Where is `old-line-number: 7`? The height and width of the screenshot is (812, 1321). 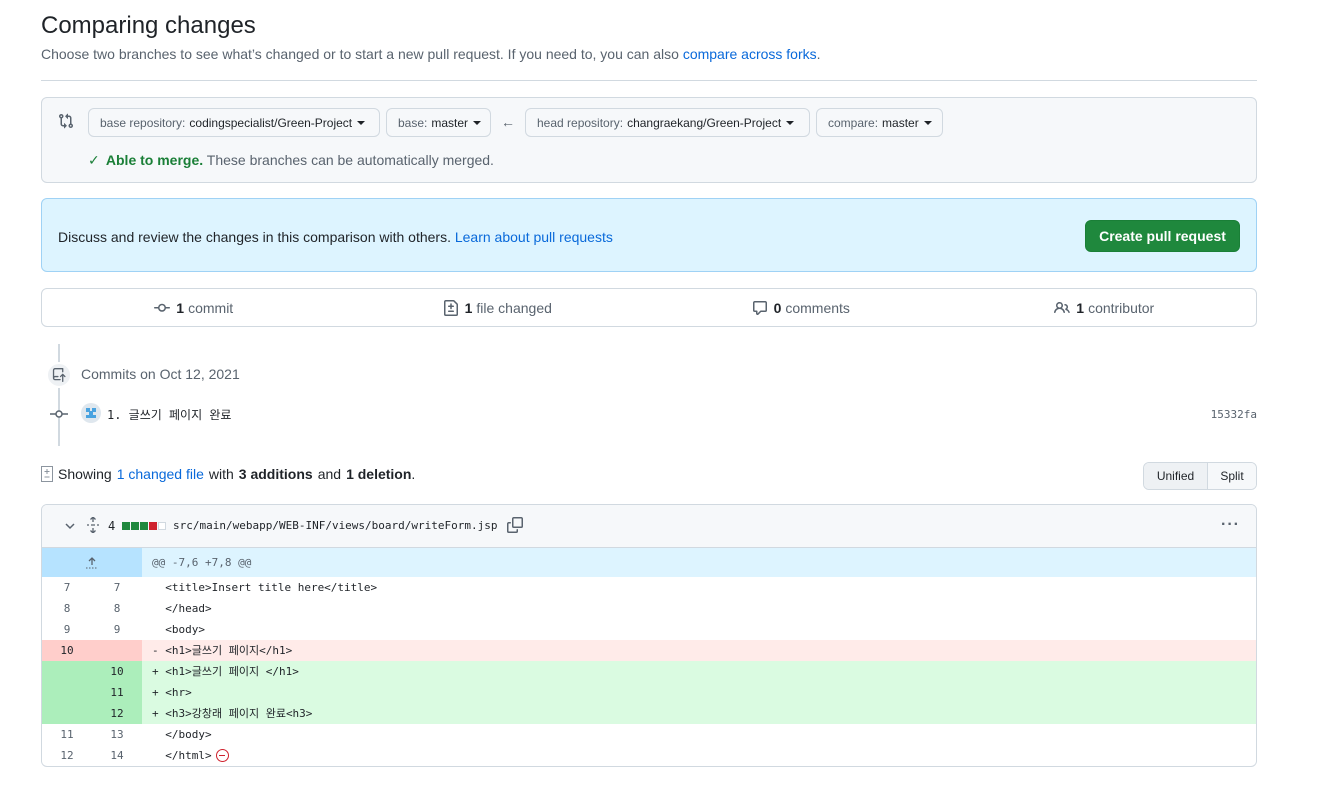 old-line-number: 7 is located at coordinates (67, 587).